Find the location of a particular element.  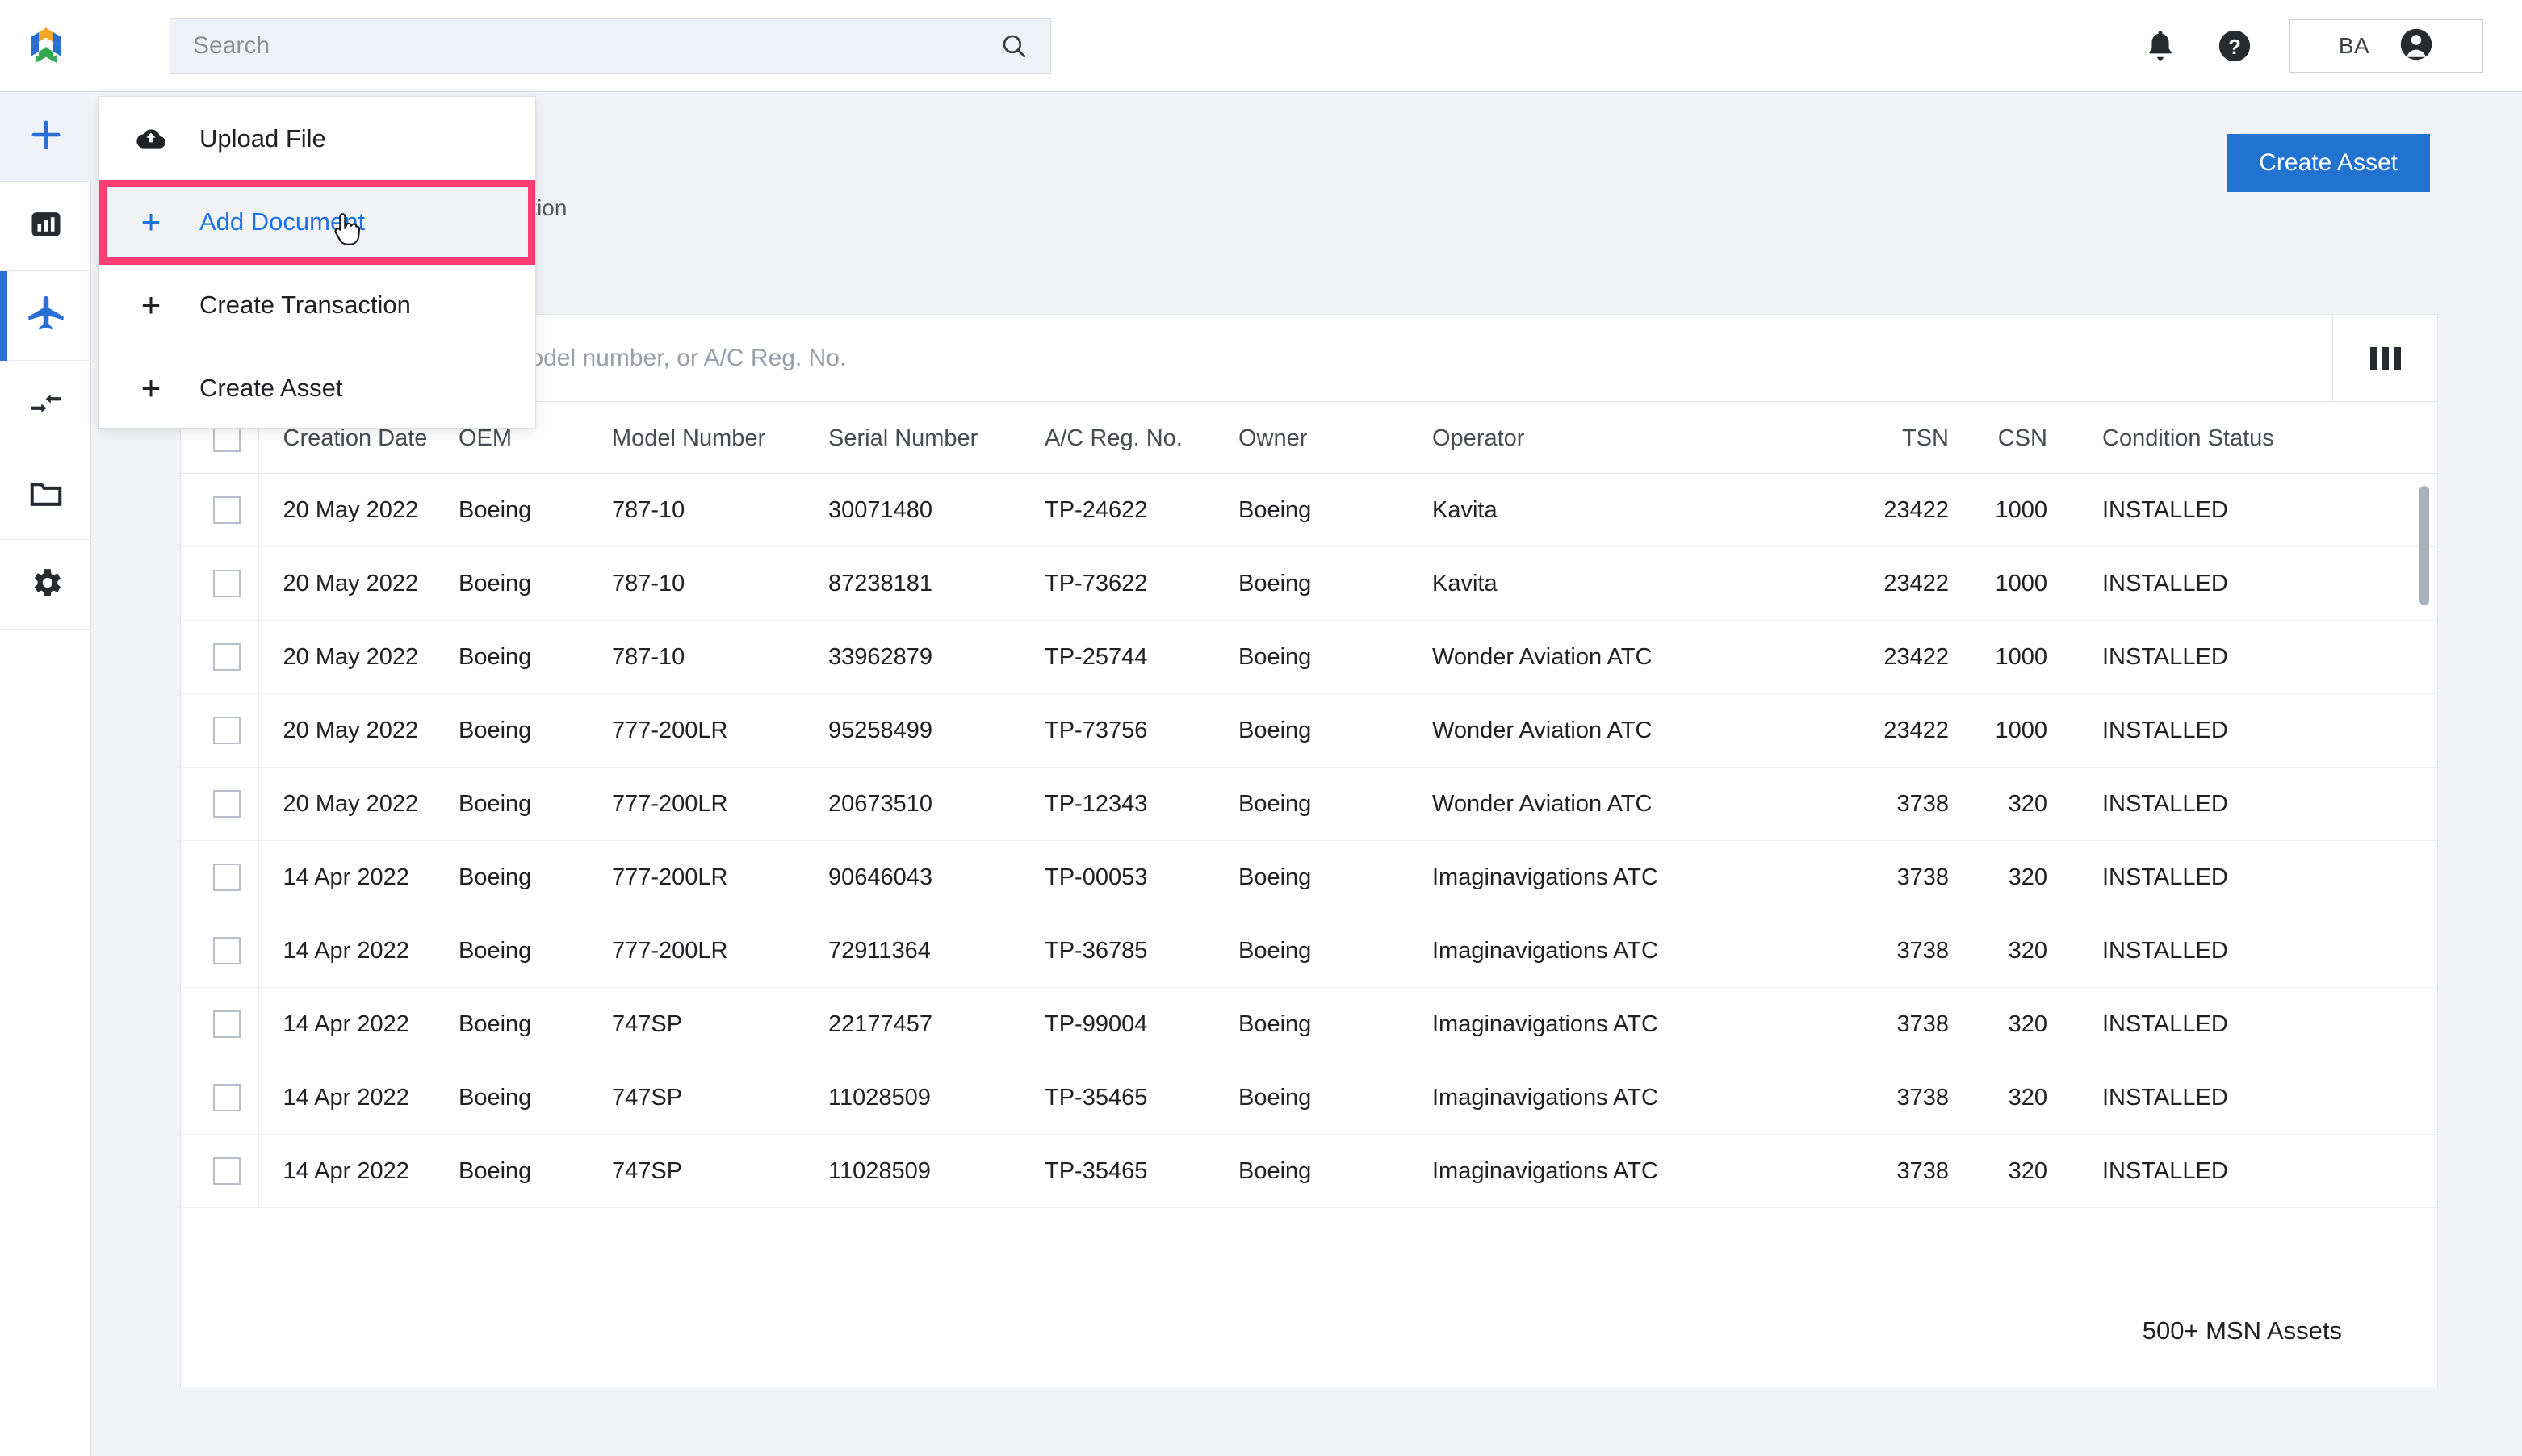

help-circle-icon: ? is located at coordinates (2234, 46).